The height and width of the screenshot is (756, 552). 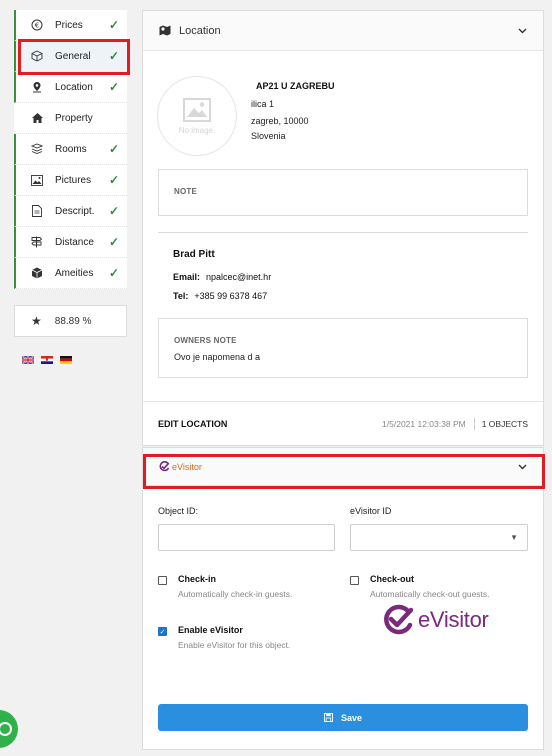 What do you see at coordinates (343, 192) in the screenshot?
I see `note-box: NOTE` at bounding box center [343, 192].